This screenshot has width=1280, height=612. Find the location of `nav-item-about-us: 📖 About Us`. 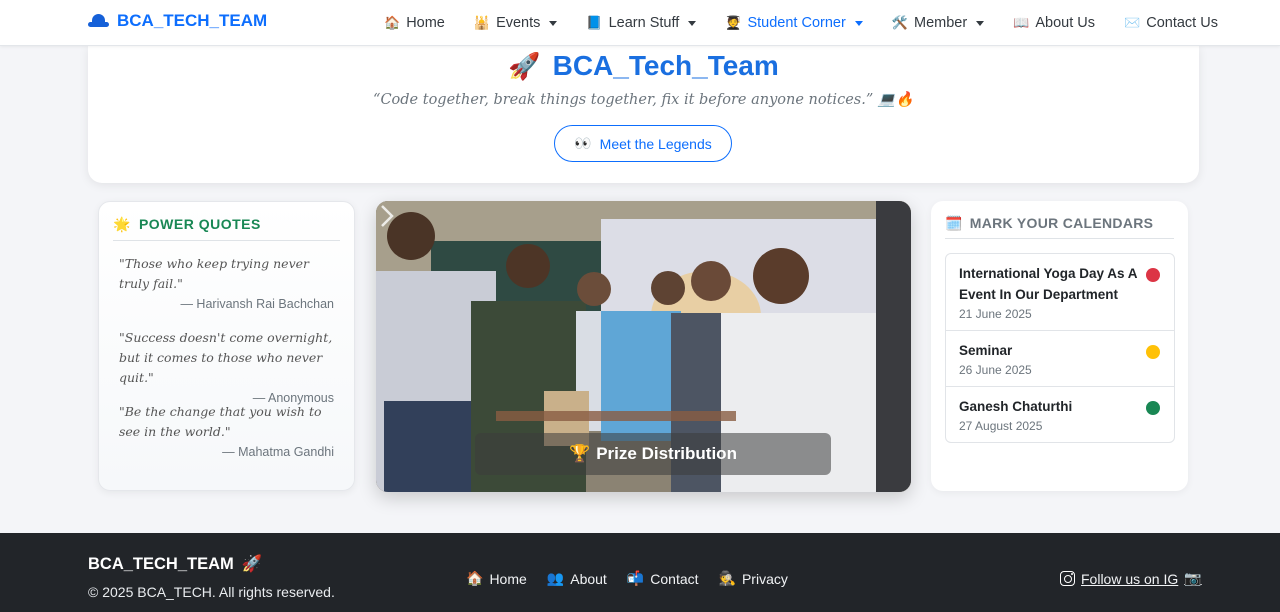

nav-item-about-us: 📖 About Us is located at coordinates (1054, 23).